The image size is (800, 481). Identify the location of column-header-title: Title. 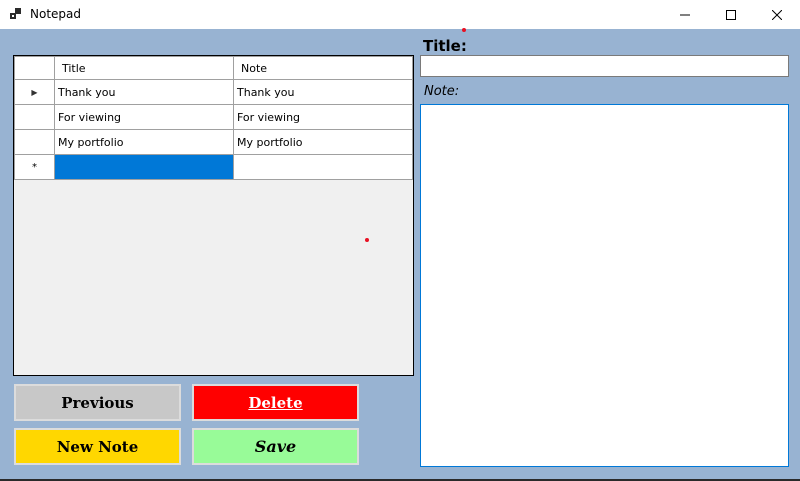
(144, 68).